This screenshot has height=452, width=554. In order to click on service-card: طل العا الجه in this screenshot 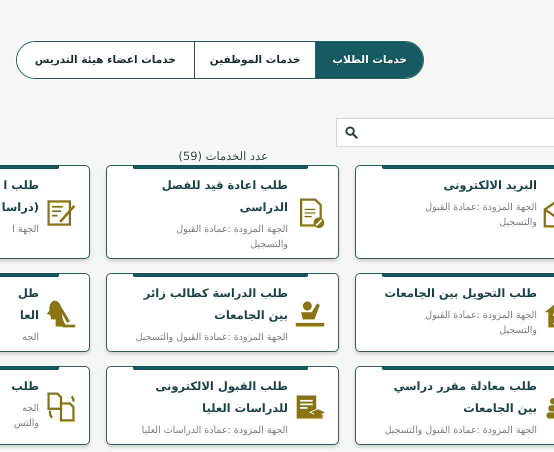, I will do `click(45, 312)`.